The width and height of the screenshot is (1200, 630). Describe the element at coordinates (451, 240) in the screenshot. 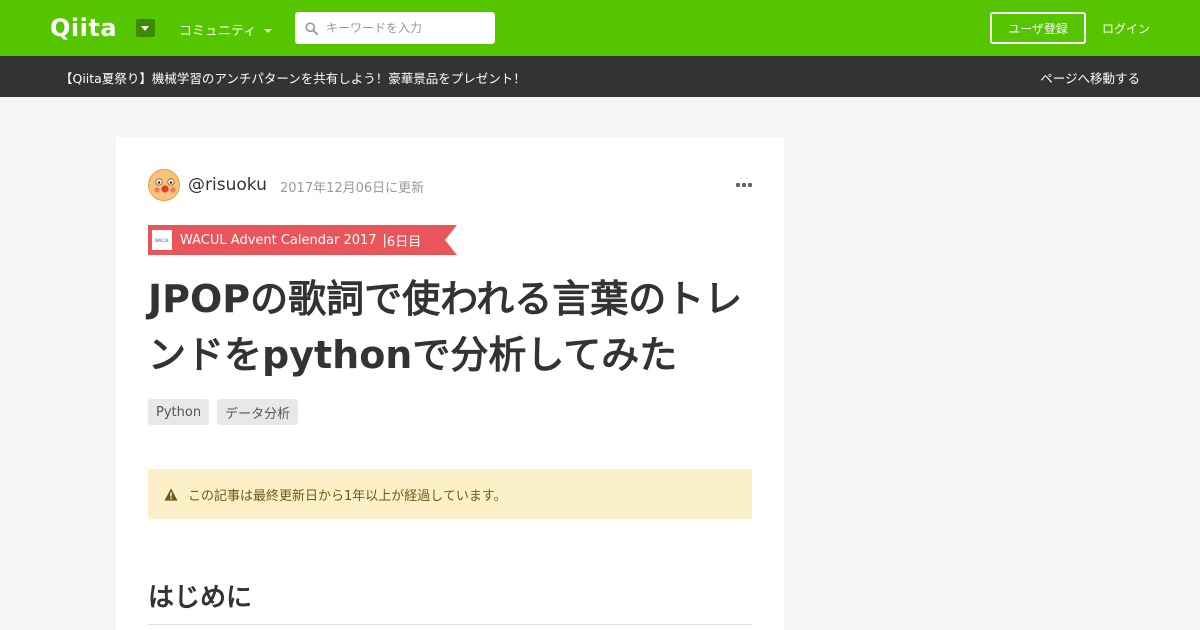

I see `ribbon-tail` at that location.